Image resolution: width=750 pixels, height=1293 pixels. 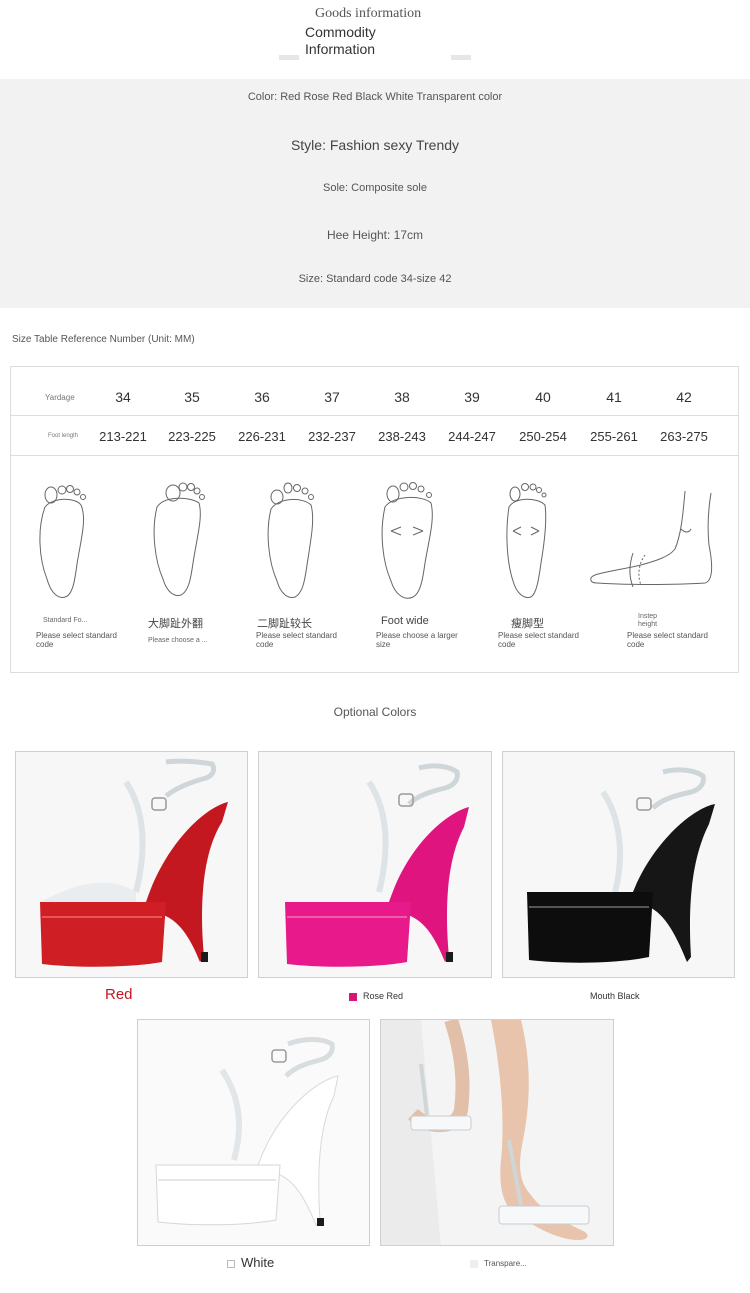 What do you see at coordinates (684, 436) in the screenshot?
I see `foot-length-cell: 263-275` at bounding box center [684, 436].